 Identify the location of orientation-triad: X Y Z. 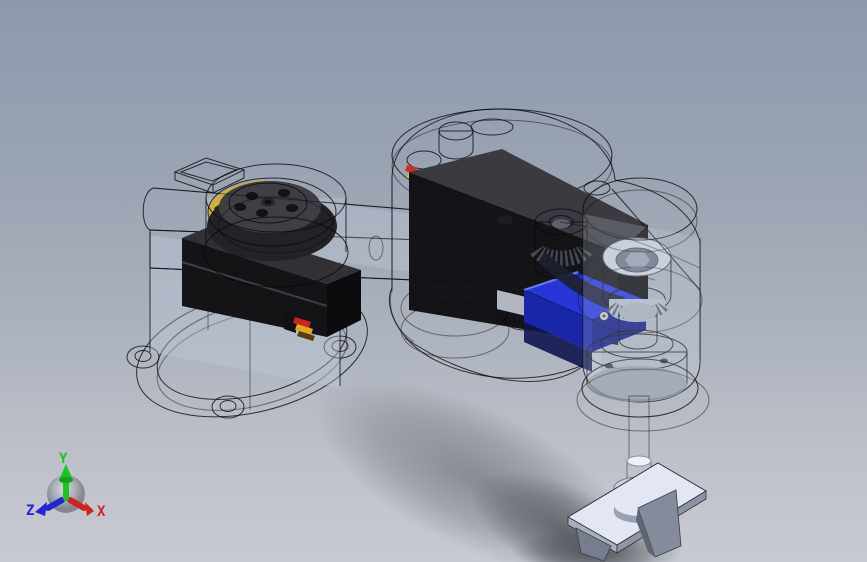
(66, 485).